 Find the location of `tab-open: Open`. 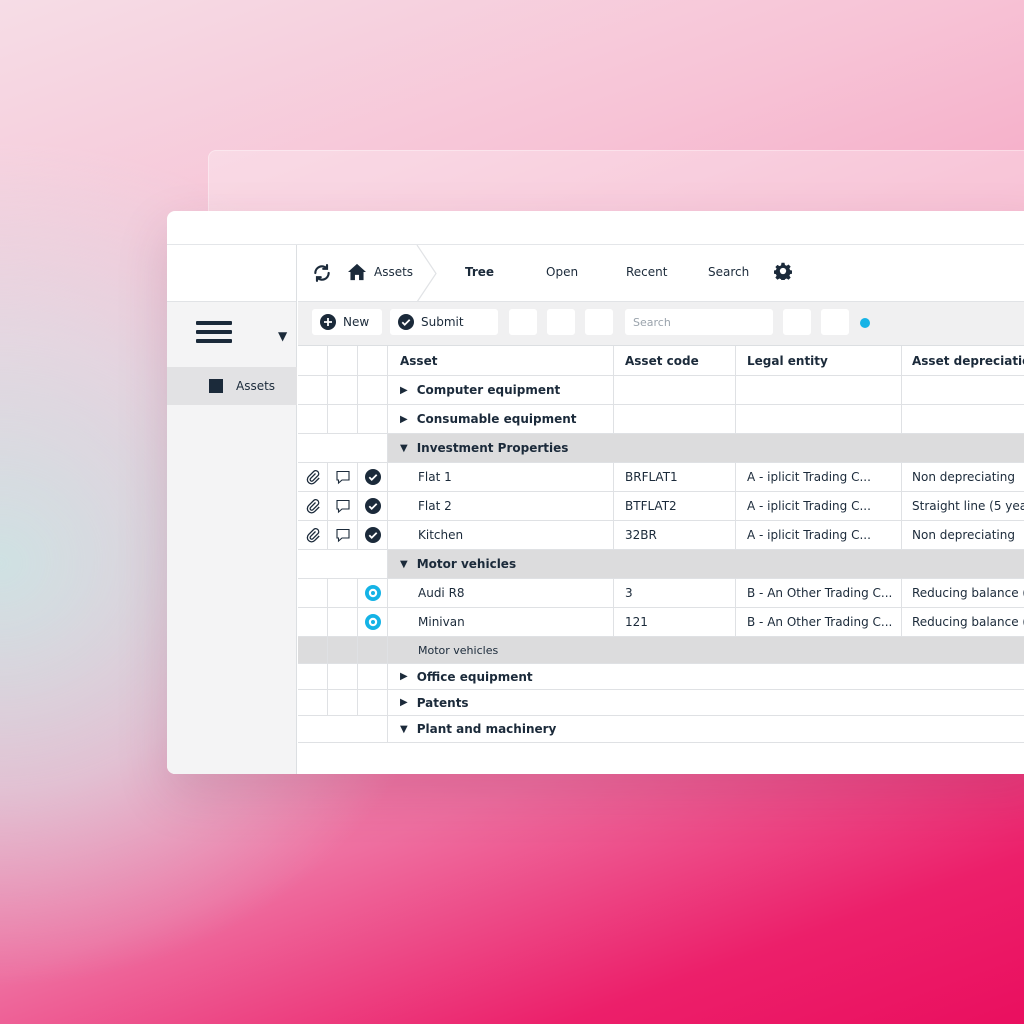

tab-open: Open is located at coordinates (562, 272).